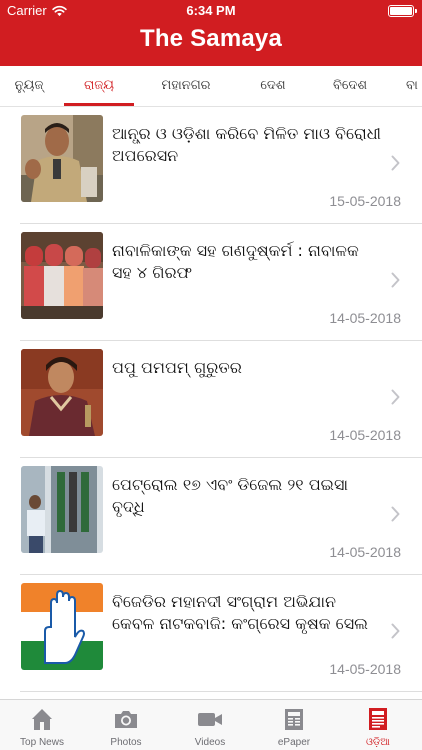 The width and height of the screenshot is (422, 750). I want to click on tab-partial: ବା, so click(414, 86).